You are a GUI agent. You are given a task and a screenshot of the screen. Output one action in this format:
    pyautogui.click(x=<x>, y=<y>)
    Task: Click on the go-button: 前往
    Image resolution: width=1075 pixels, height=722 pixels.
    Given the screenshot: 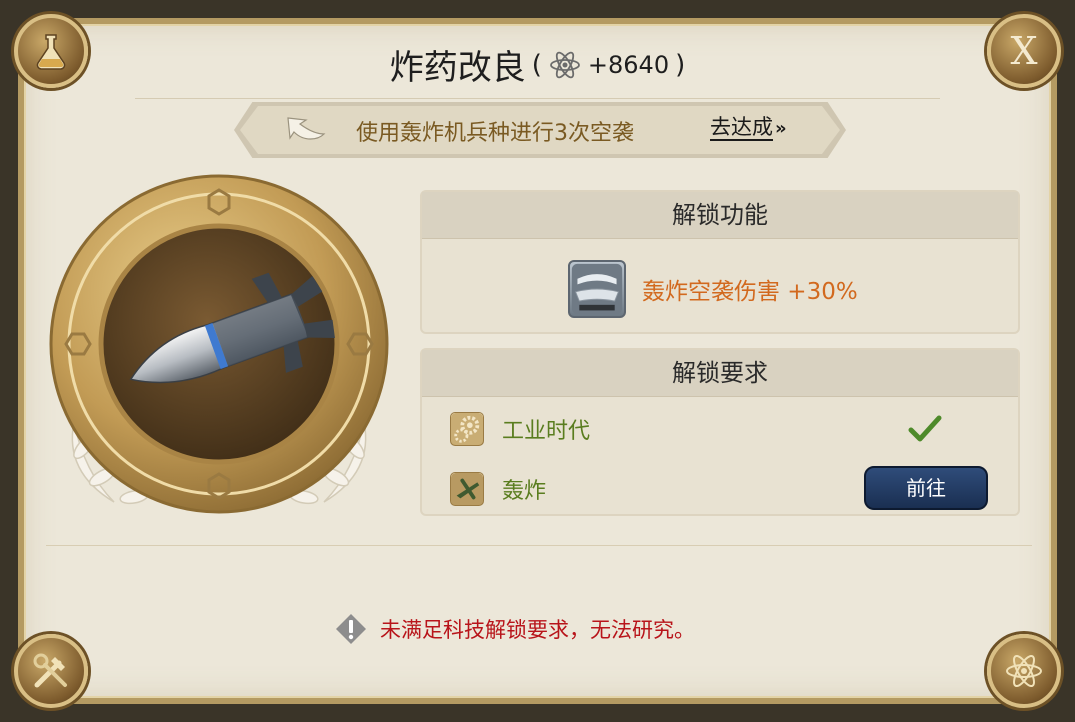 What is the action you would take?
    pyautogui.click(x=926, y=488)
    